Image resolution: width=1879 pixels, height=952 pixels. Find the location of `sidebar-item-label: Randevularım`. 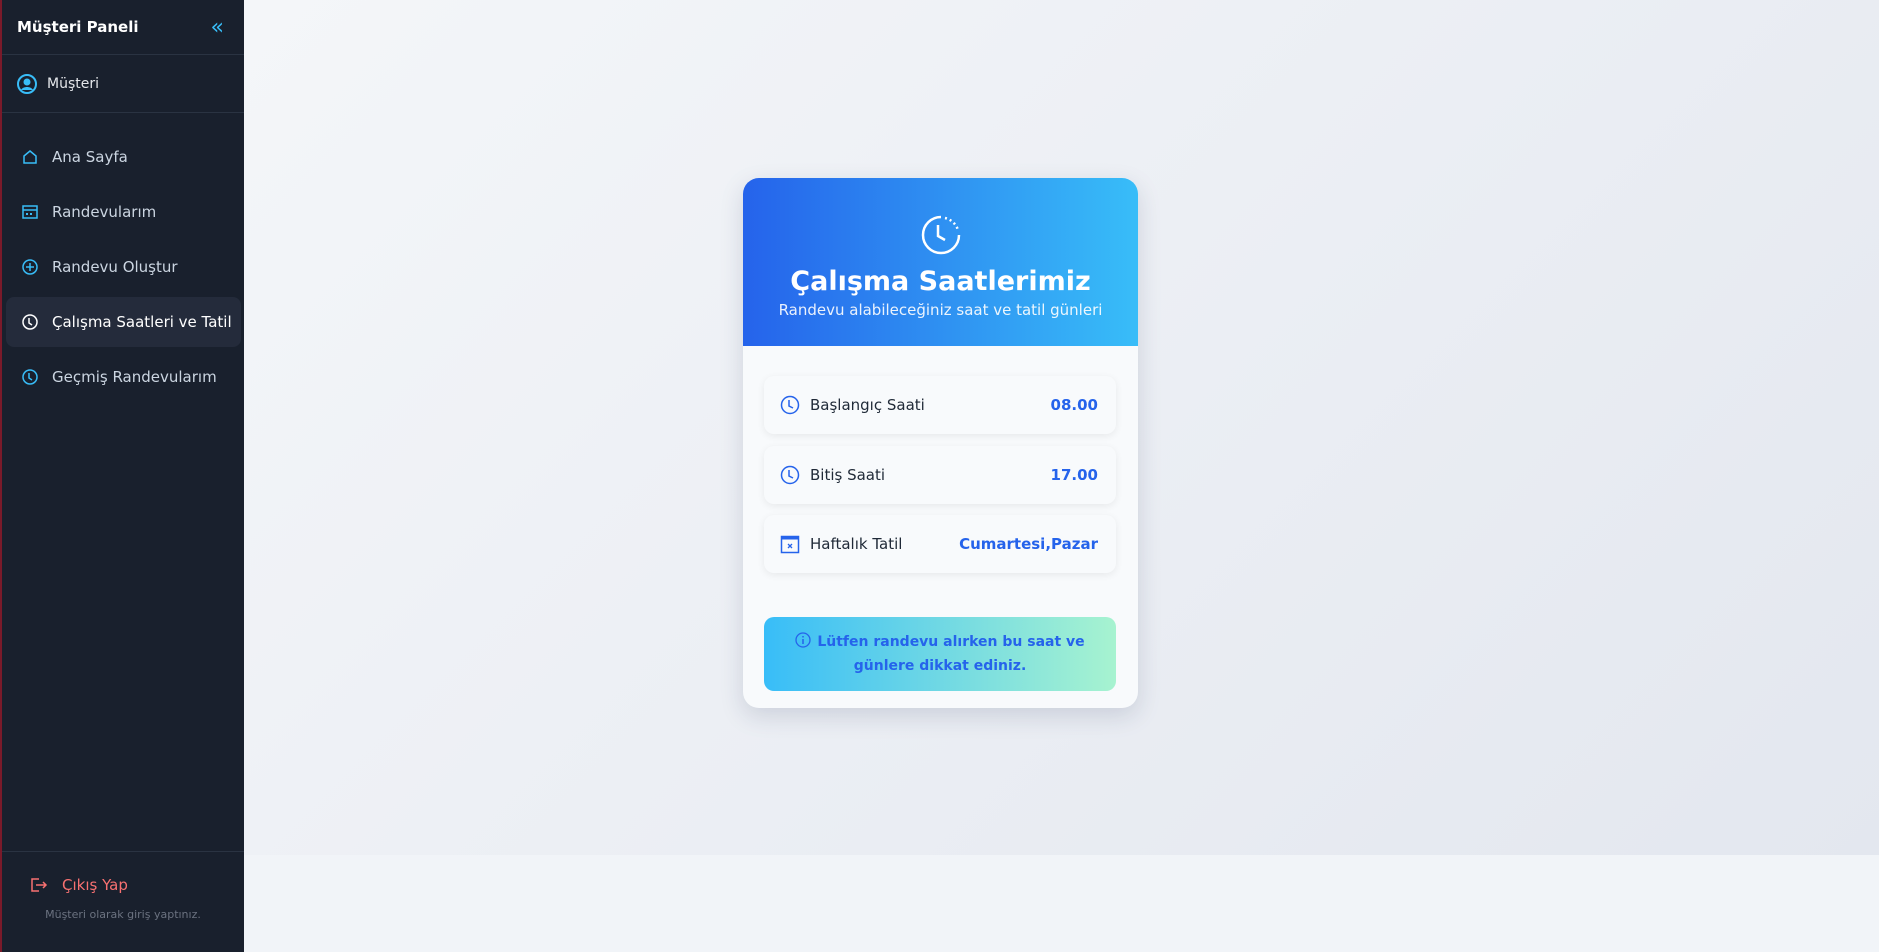

sidebar-item-label: Randevularım is located at coordinates (104, 212).